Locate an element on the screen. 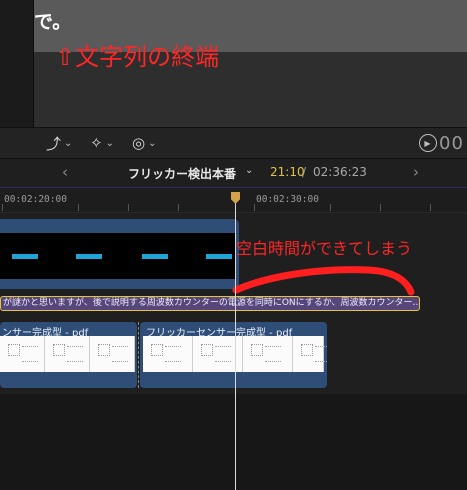 This screenshot has height=490, width=467. pdf-clip: ンサー完成型 - pdf is located at coordinates (68, 355).